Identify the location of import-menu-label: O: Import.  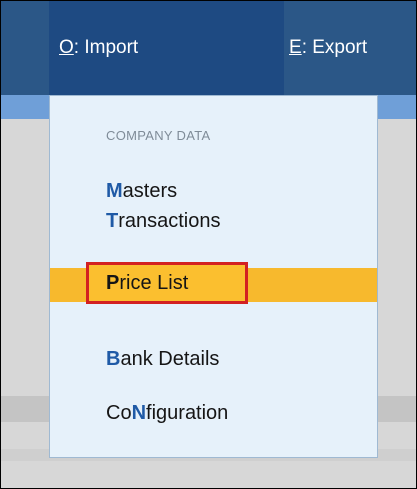
(93, 48).